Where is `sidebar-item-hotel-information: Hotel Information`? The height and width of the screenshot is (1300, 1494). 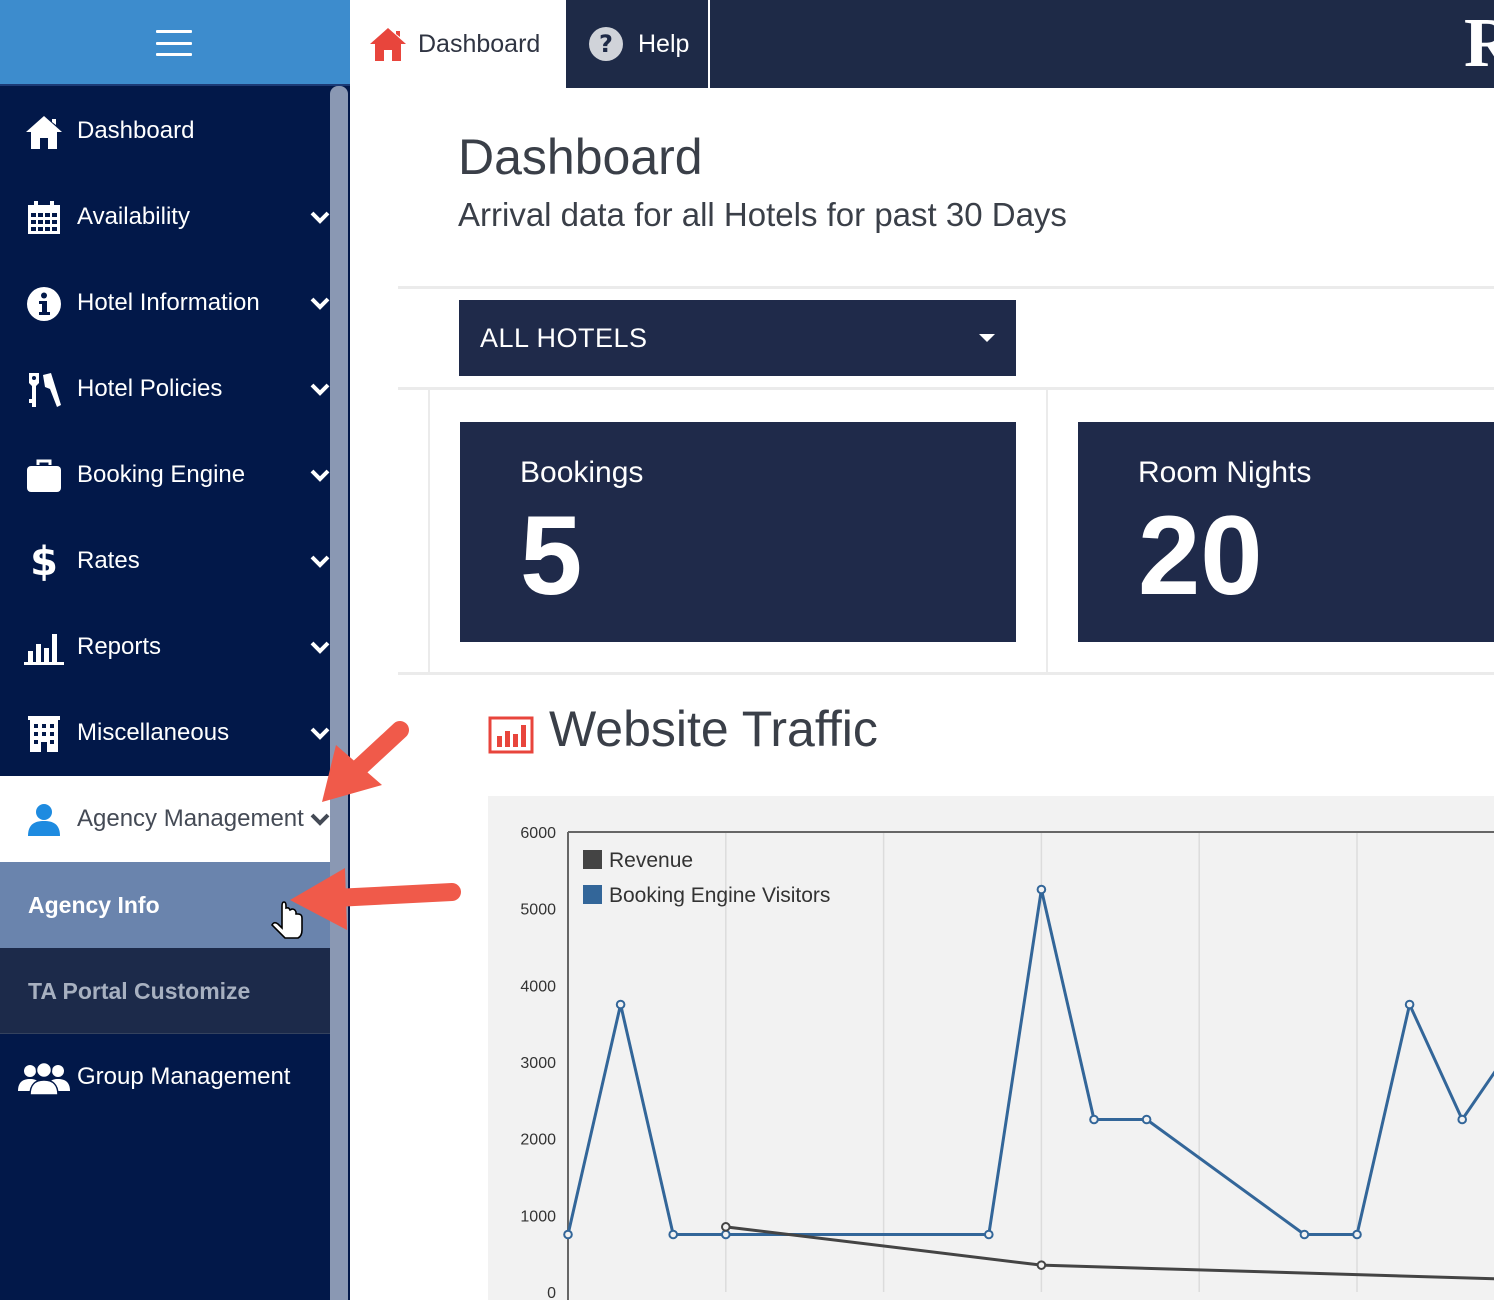 sidebar-item-hotel-information: Hotel Information is located at coordinates (165, 303).